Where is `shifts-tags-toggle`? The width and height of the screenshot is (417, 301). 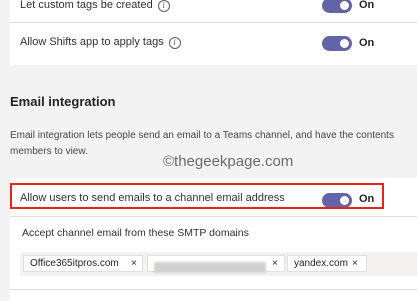
shifts-tags-toggle is located at coordinates (337, 43).